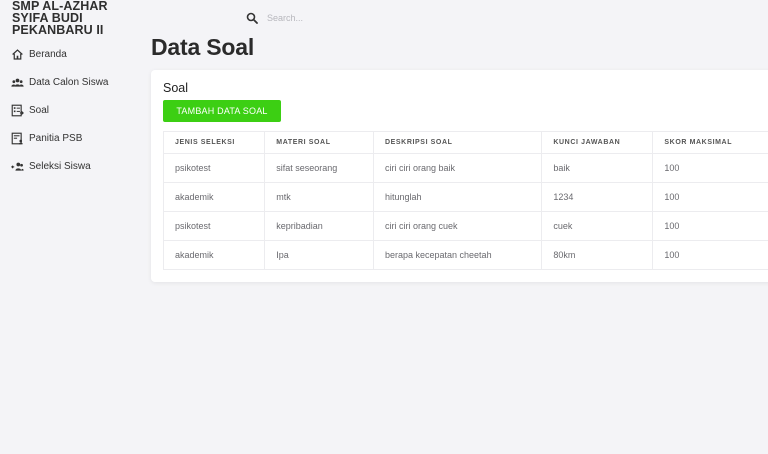 This screenshot has width=768, height=454. I want to click on table-cell: kepribadian, so click(319, 226).